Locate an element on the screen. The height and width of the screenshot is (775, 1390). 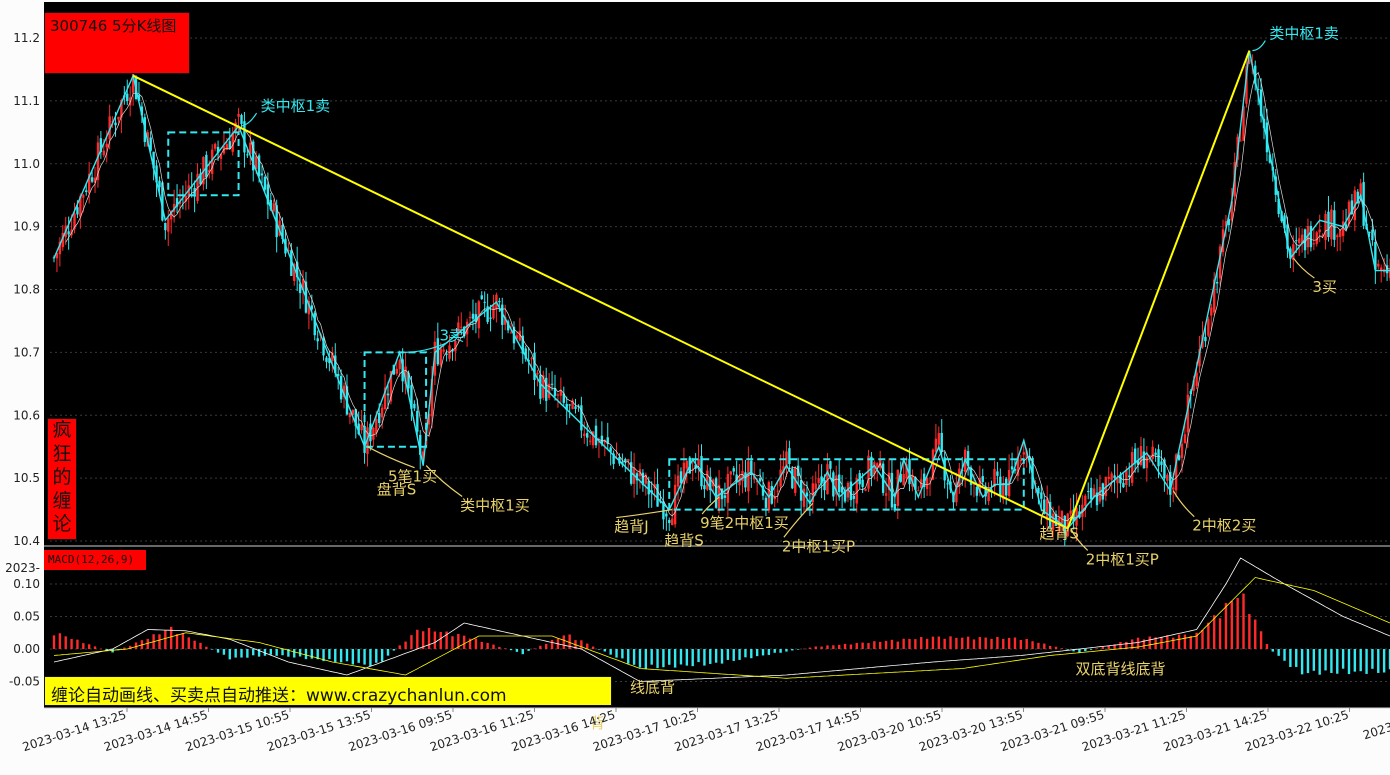
brand-char: 论 is located at coordinates (62, 524).